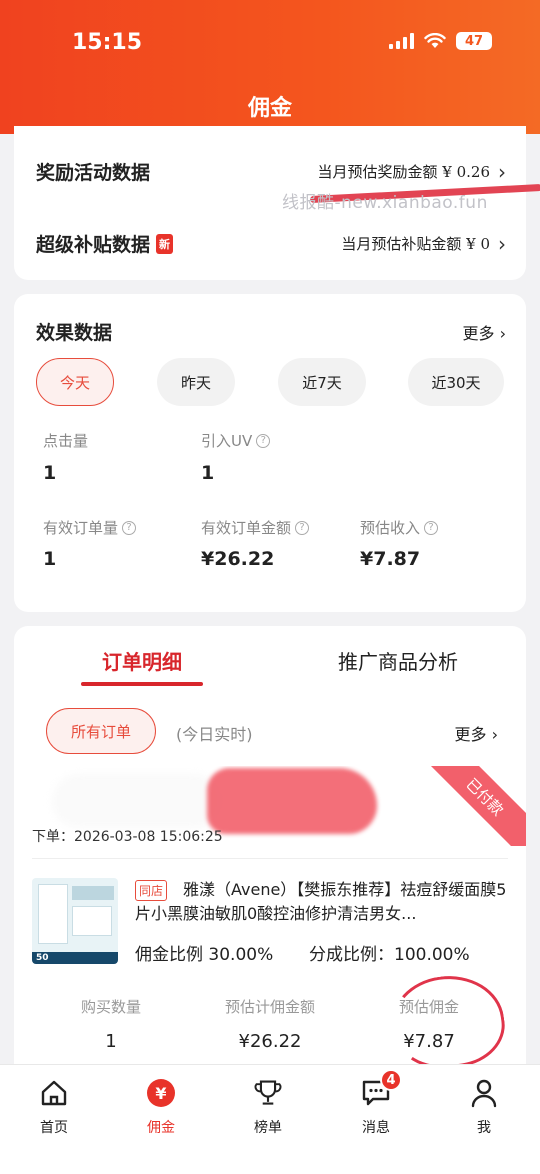 Image resolution: width=540 pixels, height=1174 pixels. I want to click on filter-7days: 近7天, so click(322, 382).